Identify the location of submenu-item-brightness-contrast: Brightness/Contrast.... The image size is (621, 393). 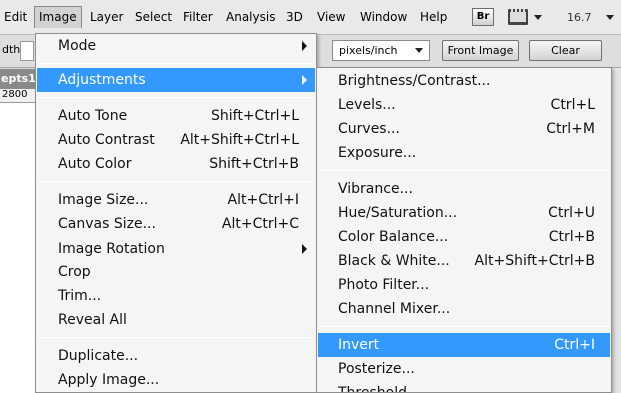
(464, 81).